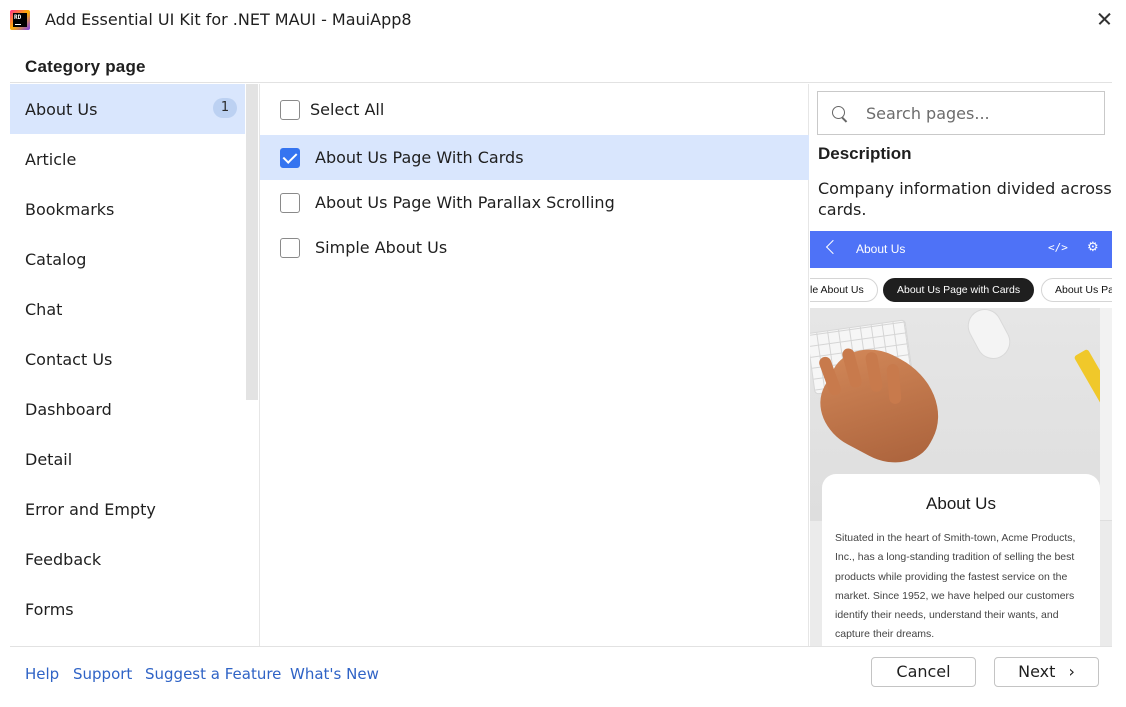 The width and height of the screenshot is (1126, 707). Describe the element at coordinates (127, 409) in the screenshot. I see `category-item-dashboard: Dashboard` at that location.